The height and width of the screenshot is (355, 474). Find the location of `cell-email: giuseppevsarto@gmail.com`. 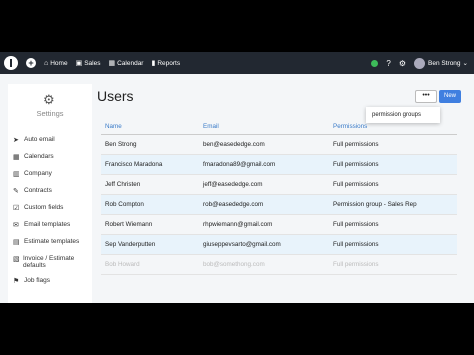

cell-email: giuseppevsarto@gmail.com is located at coordinates (267, 244).